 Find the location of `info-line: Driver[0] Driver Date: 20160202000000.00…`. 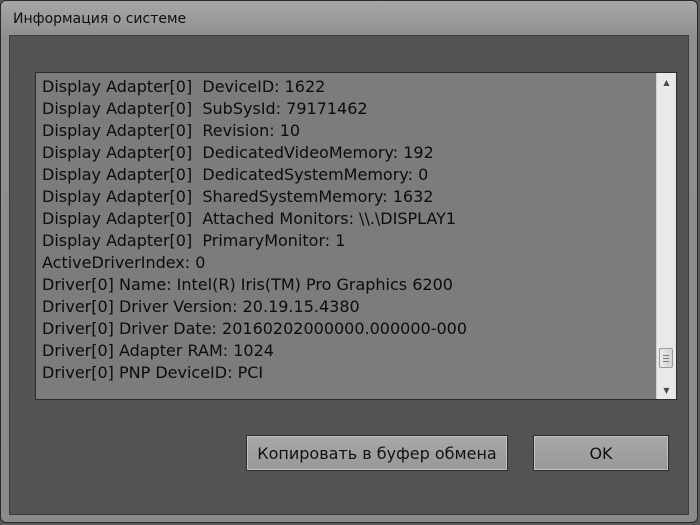

info-line: Driver[0] Driver Date: 20160202000000.00… is located at coordinates (255, 328).